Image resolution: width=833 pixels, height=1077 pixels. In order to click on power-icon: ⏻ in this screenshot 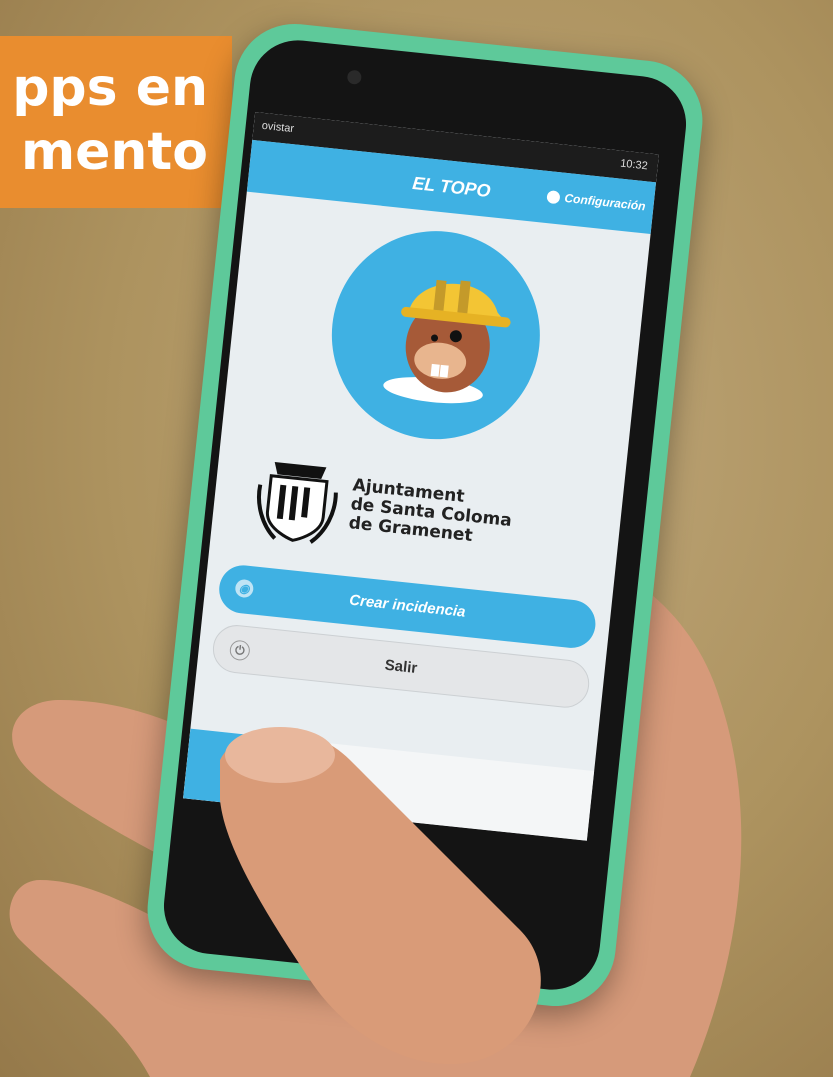, I will do `click(239, 650)`.